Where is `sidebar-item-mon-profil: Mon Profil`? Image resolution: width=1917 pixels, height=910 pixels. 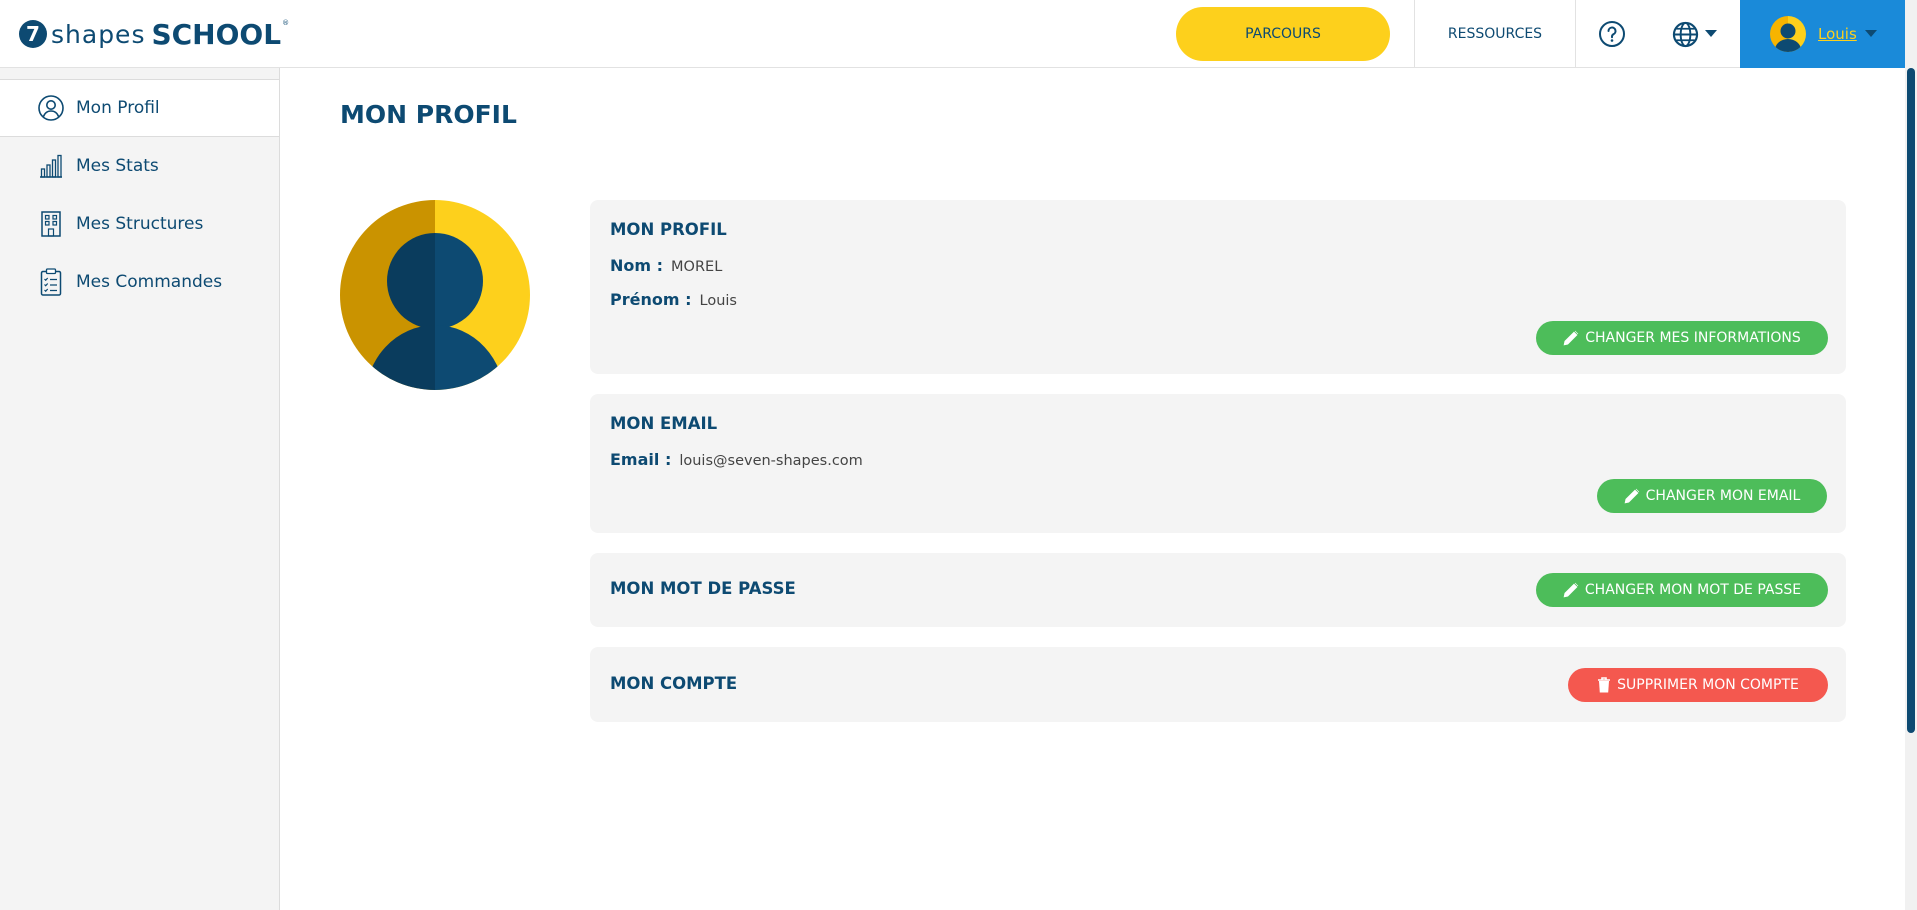
sidebar-item-mon-profil: Mon Profil is located at coordinates (139, 108).